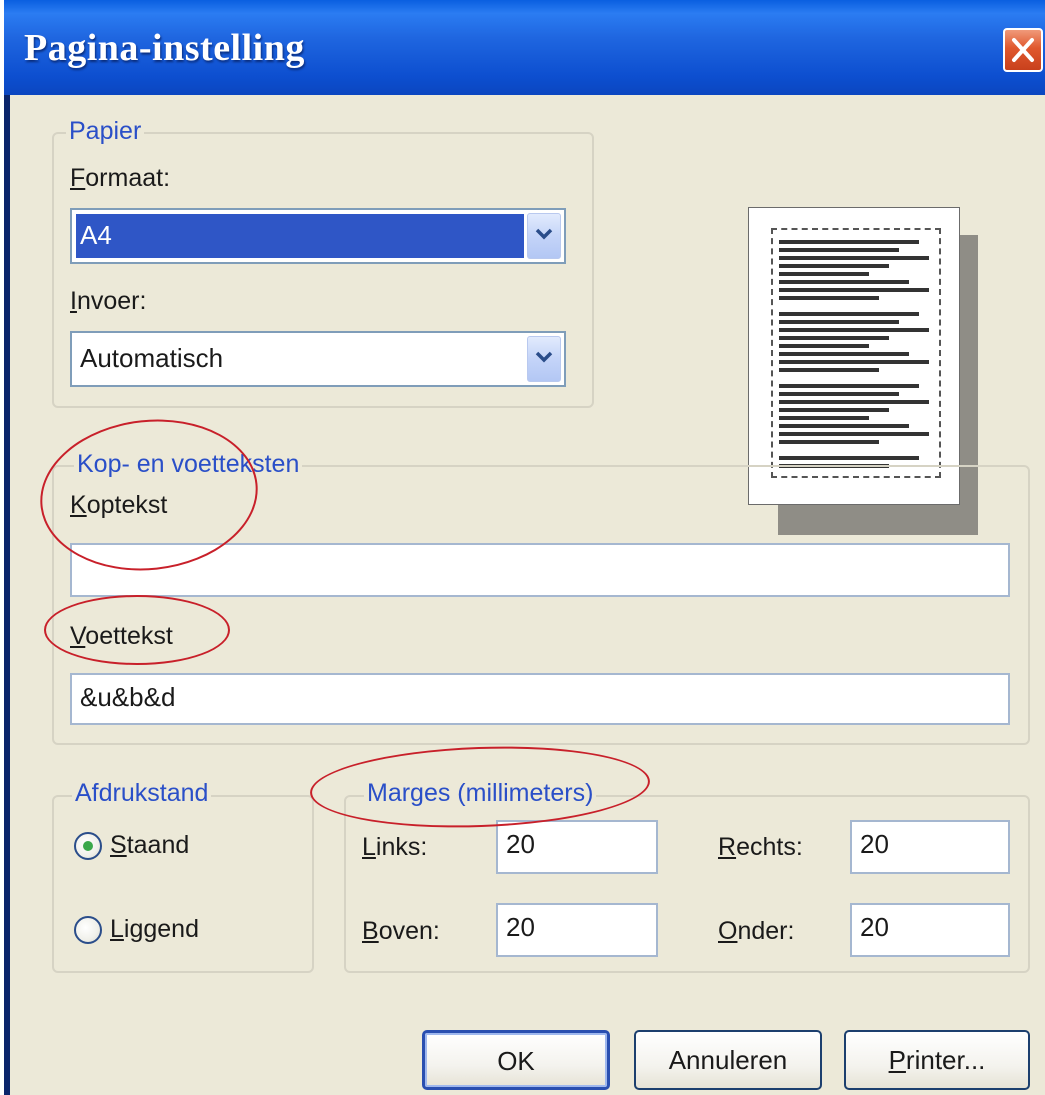  Describe the element at coordinates (142, 793) in the screenshot. I see `orientation-legend: Afdrukstand` at that location.